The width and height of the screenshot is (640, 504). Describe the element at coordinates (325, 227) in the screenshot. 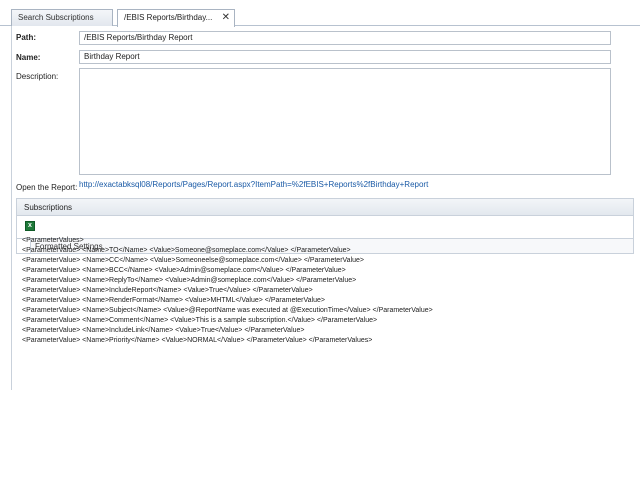

I see `subscriptions-toolbar: x` at that location.